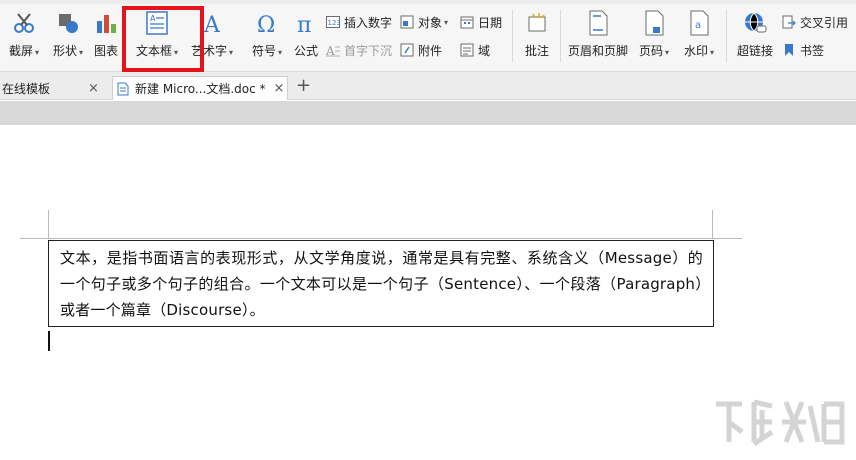  What do you see at coordinates (597, 51) in the screenshot?
I see `header-footer-label: 页眉和页脚` at bounding box center [597, 51].